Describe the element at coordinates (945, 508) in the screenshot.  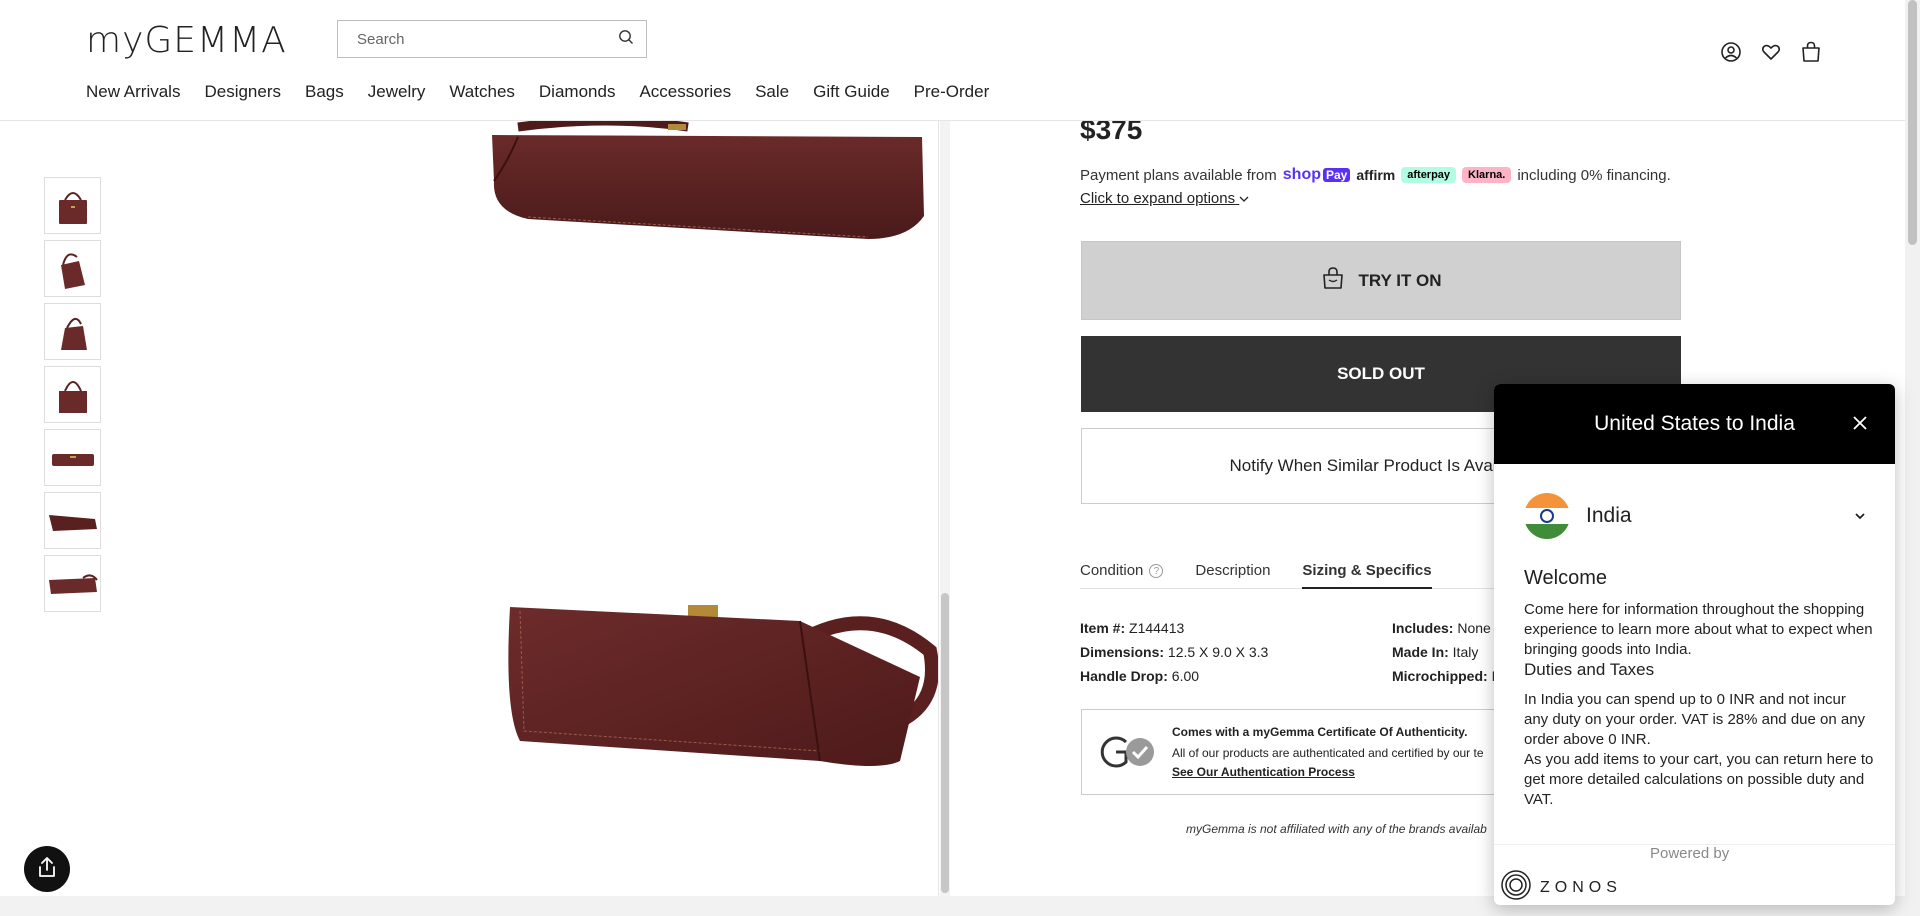
I see `gallery-scrollbar` at that location.